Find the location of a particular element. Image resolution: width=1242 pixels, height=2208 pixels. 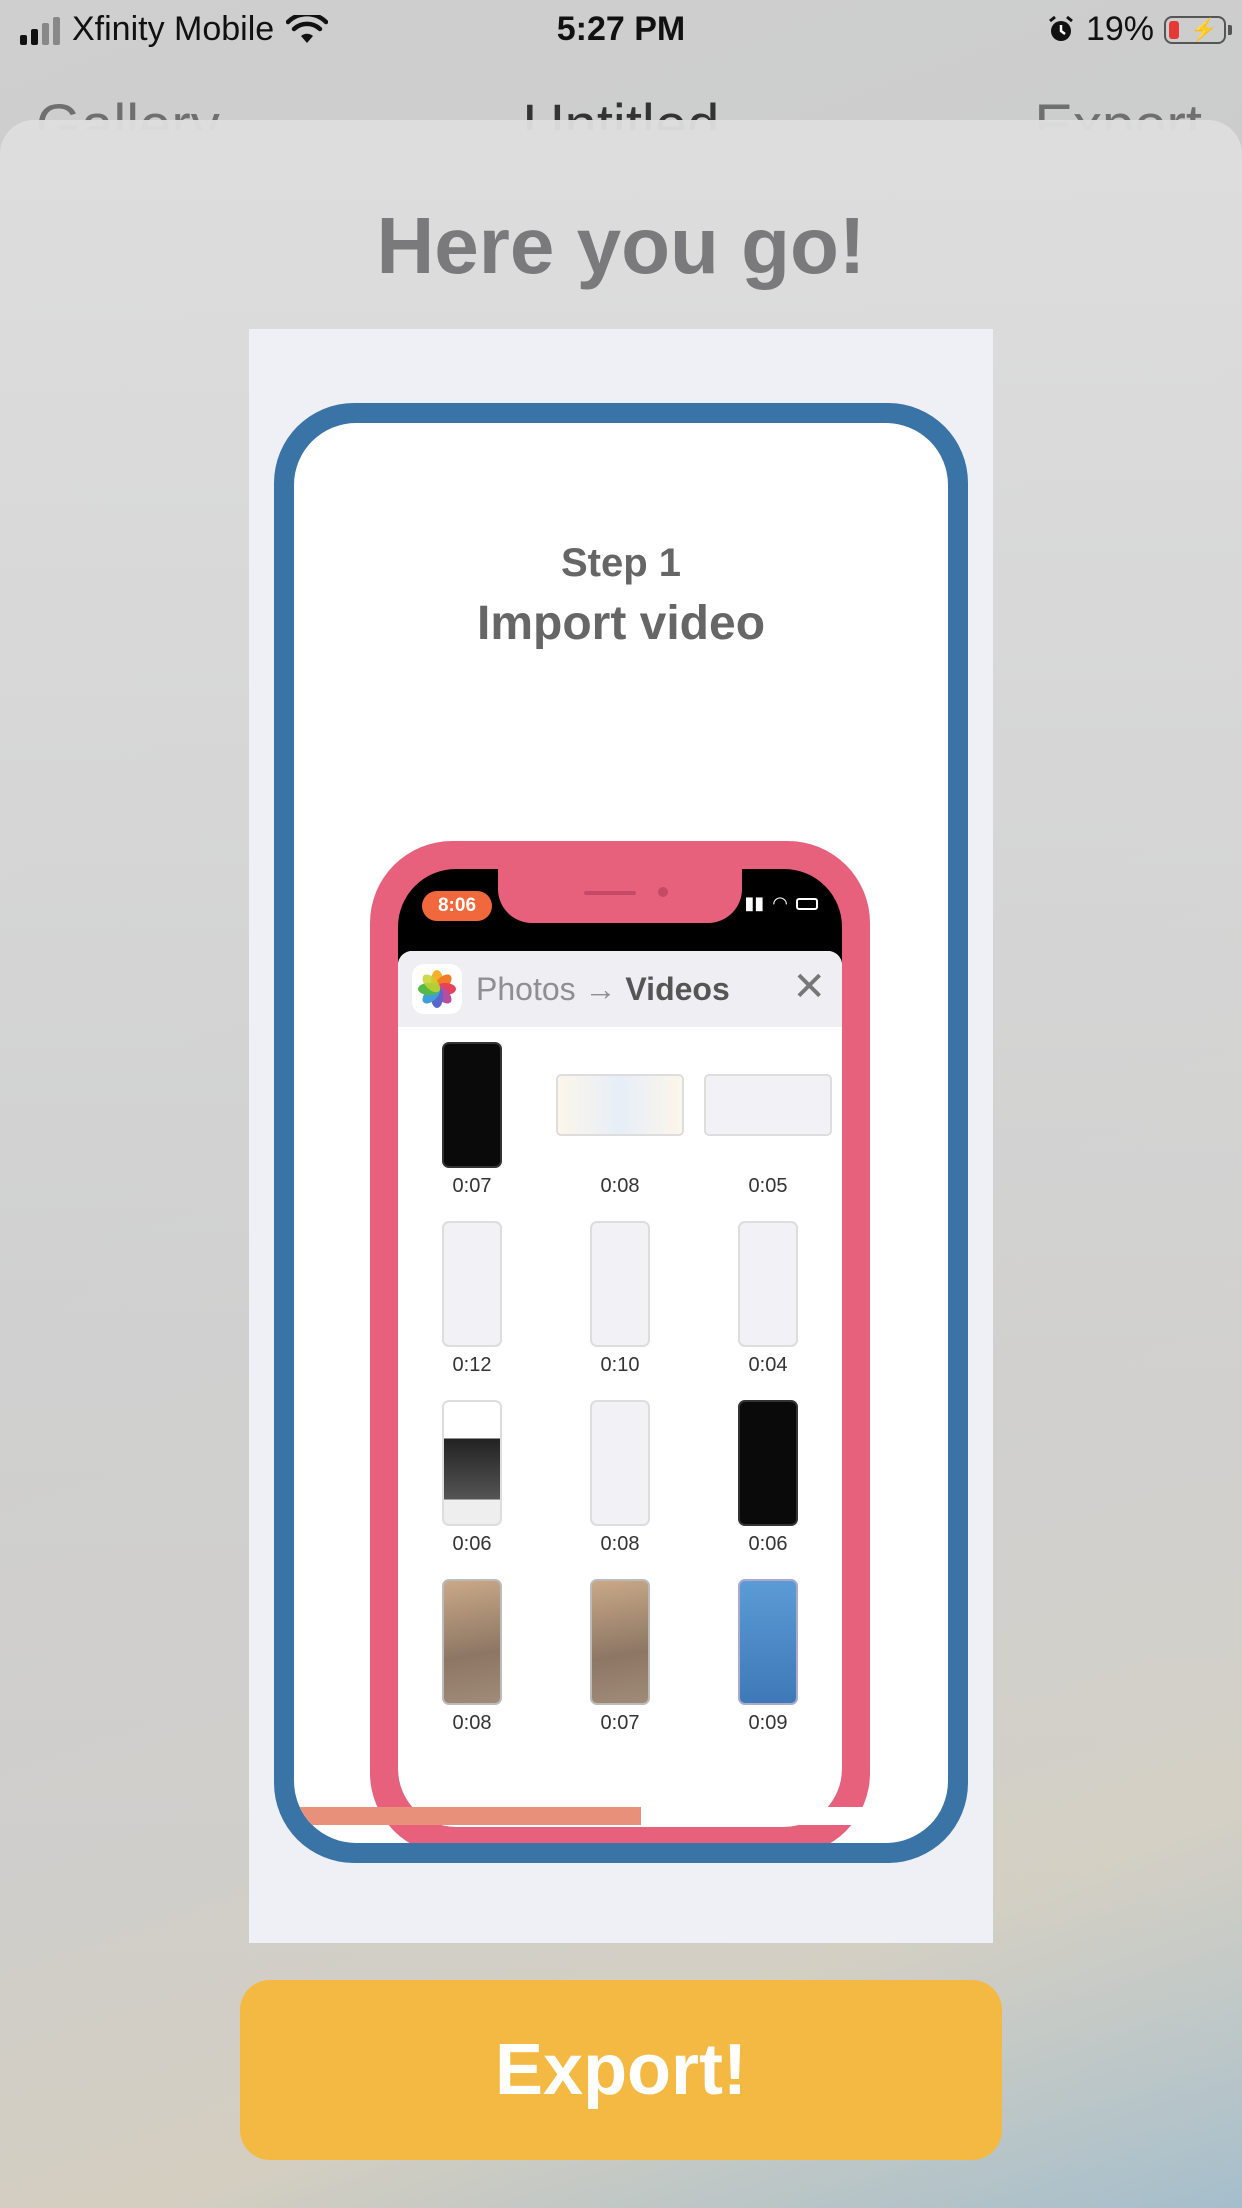

video-item: 0:09 is located at coordinates (768, 1656).